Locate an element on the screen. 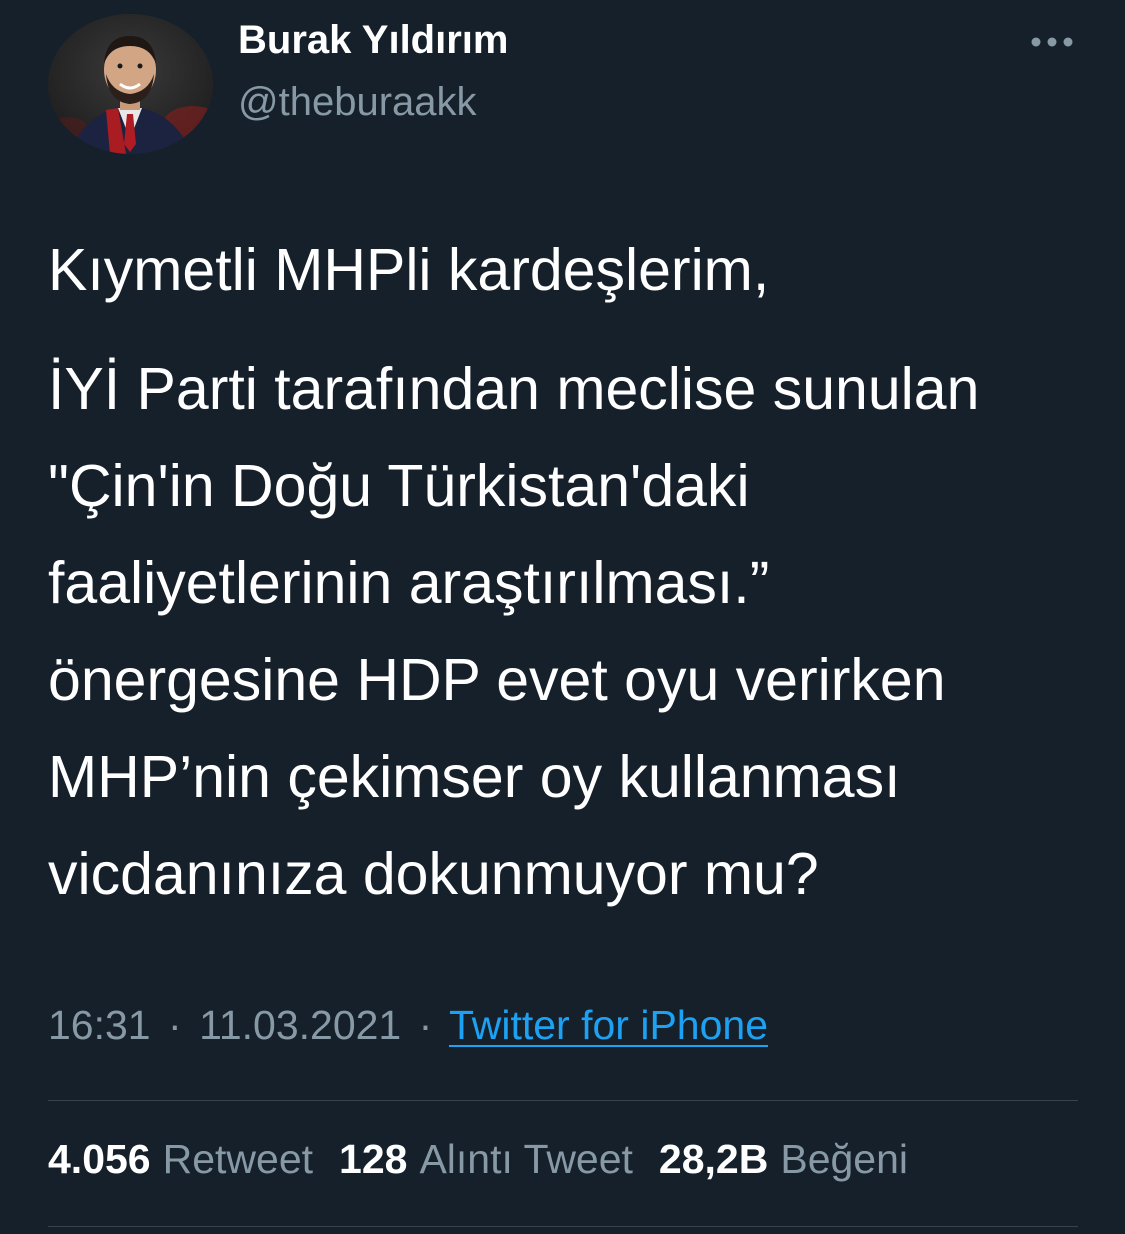 The height and width of the screenshot is (1234, 1125). tweet-date: 11.03.2021 is located at coordinates (300, 1025).